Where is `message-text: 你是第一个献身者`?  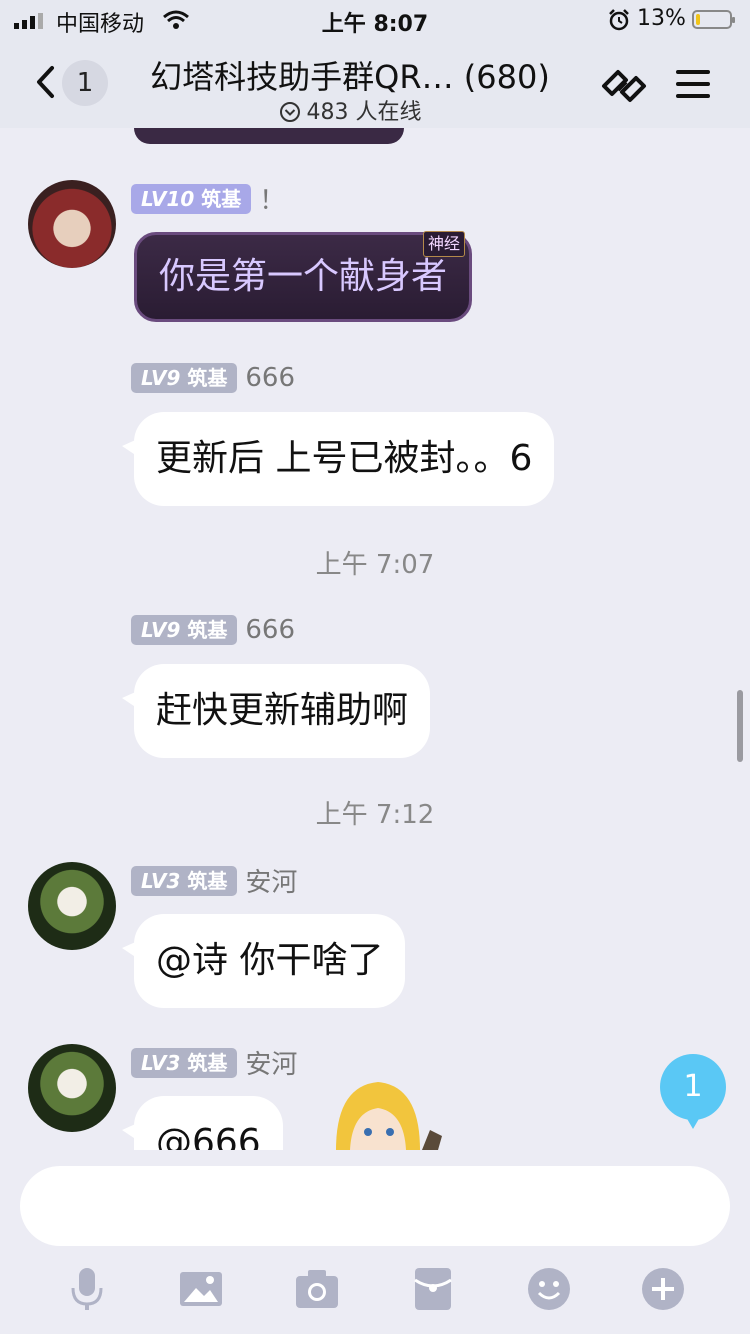 message-text: 你是第一个献身者 is located at coordinates (303, 276).